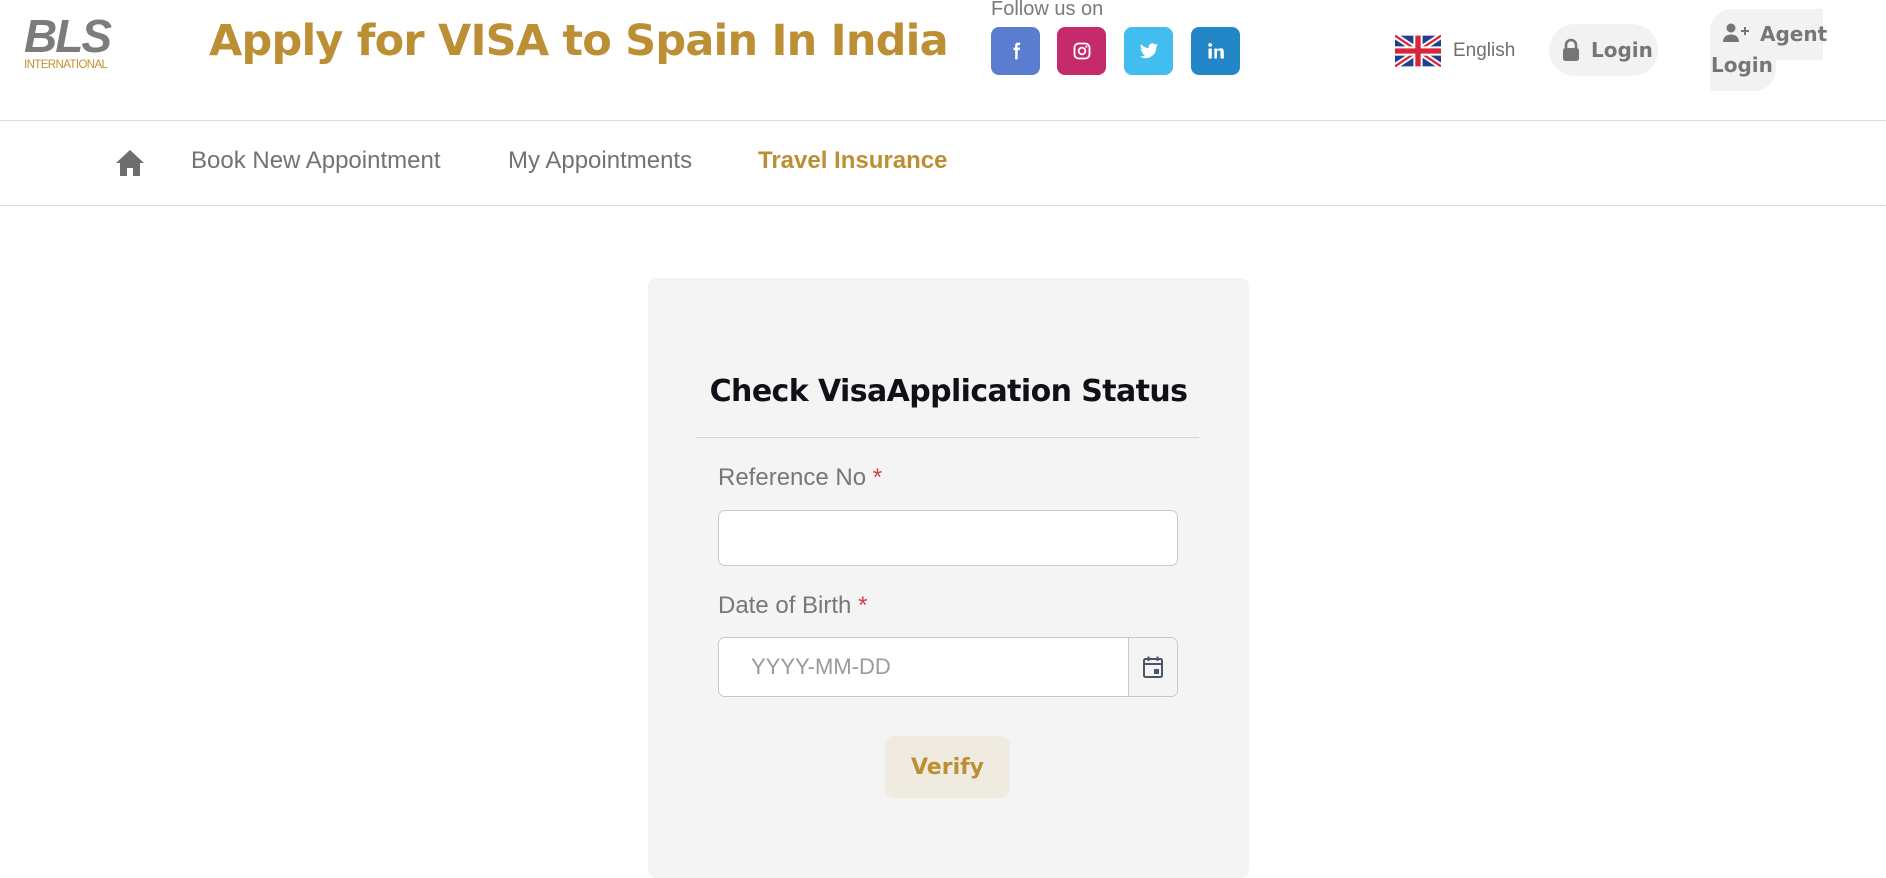 This screenshot has width=1886, height=878. Describe the element at coordinates (1571, 49) in the screenshot. I see `lock-icon` at that location.